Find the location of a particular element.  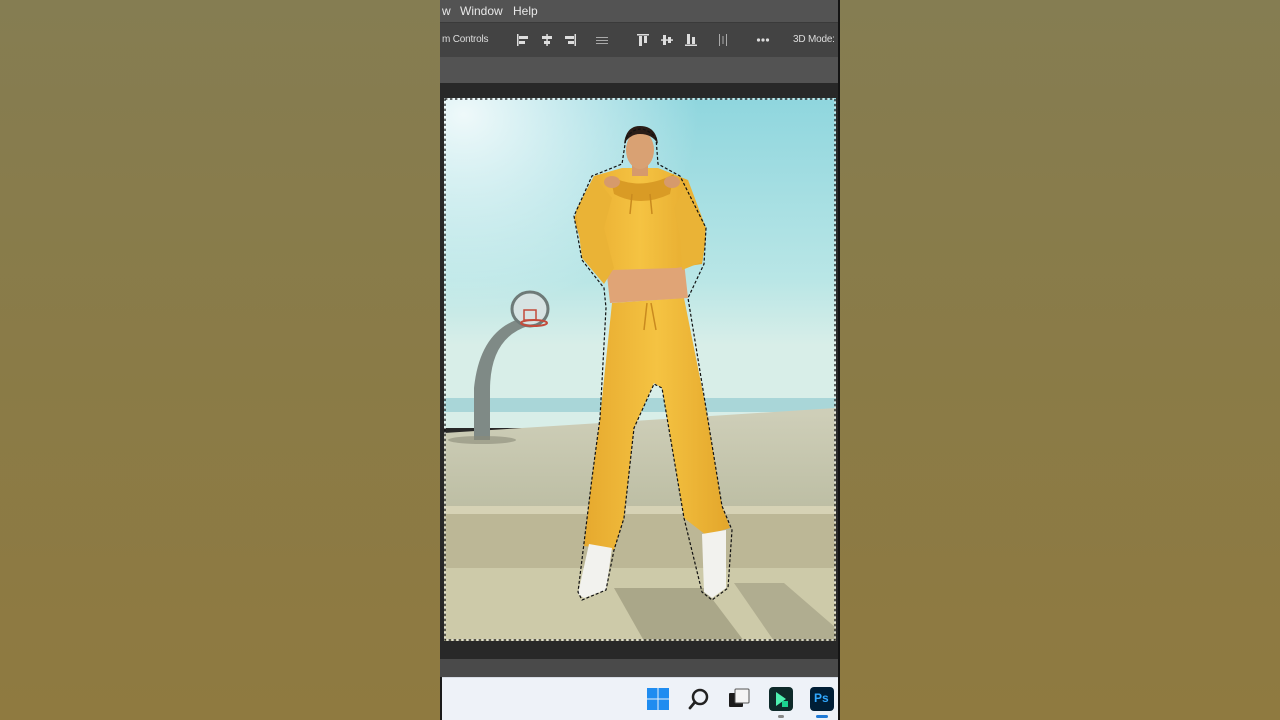

distribute-vertical-icon is located at coordinates (602, 40).